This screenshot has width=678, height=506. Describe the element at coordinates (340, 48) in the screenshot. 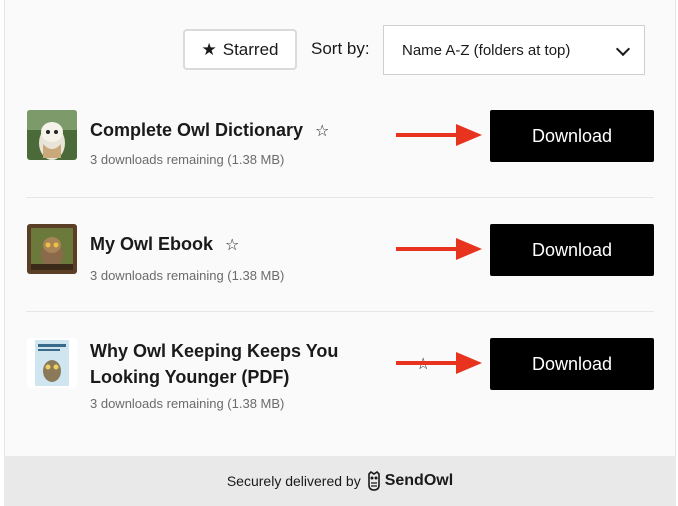

I see `sort-by-label: Sort by:` at that location.